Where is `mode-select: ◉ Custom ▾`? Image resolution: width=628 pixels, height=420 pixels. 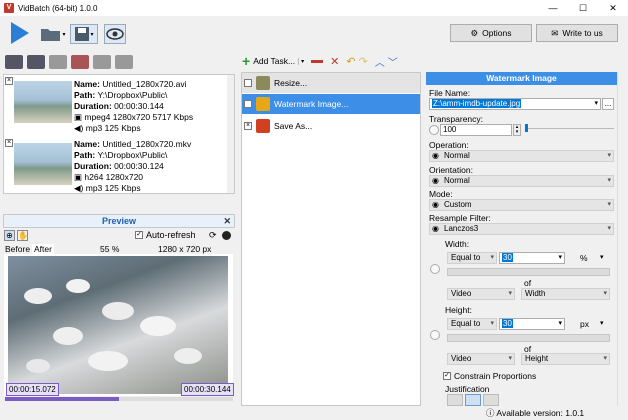
mode-select: ◉ Custom ▾ is located at coordinates (521, 205).